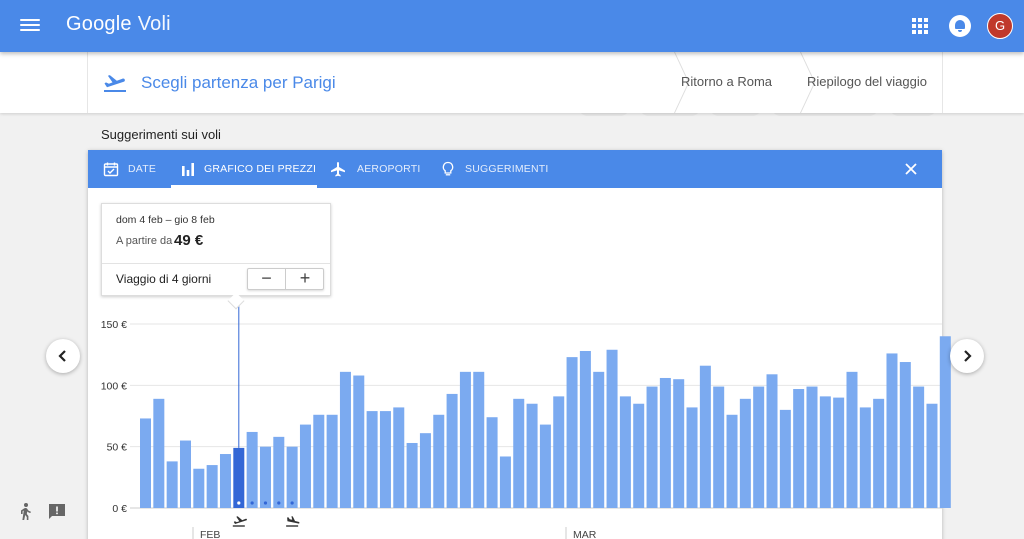  What do you see at coordinates (512, 26) in the screenshot?
I see `app-bar: Google Voli G` at bounding box center [512, 26].